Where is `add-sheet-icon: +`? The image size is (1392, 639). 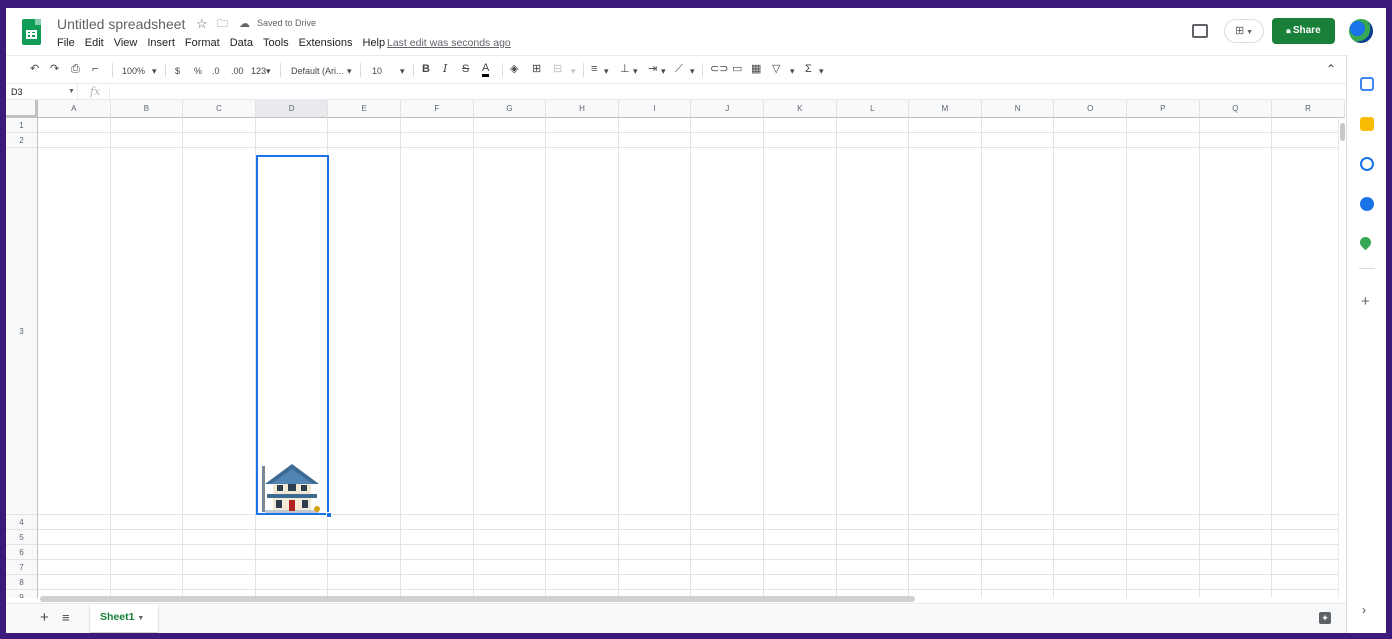
add-sheet-icon: + is located at coordinates (44, 617).